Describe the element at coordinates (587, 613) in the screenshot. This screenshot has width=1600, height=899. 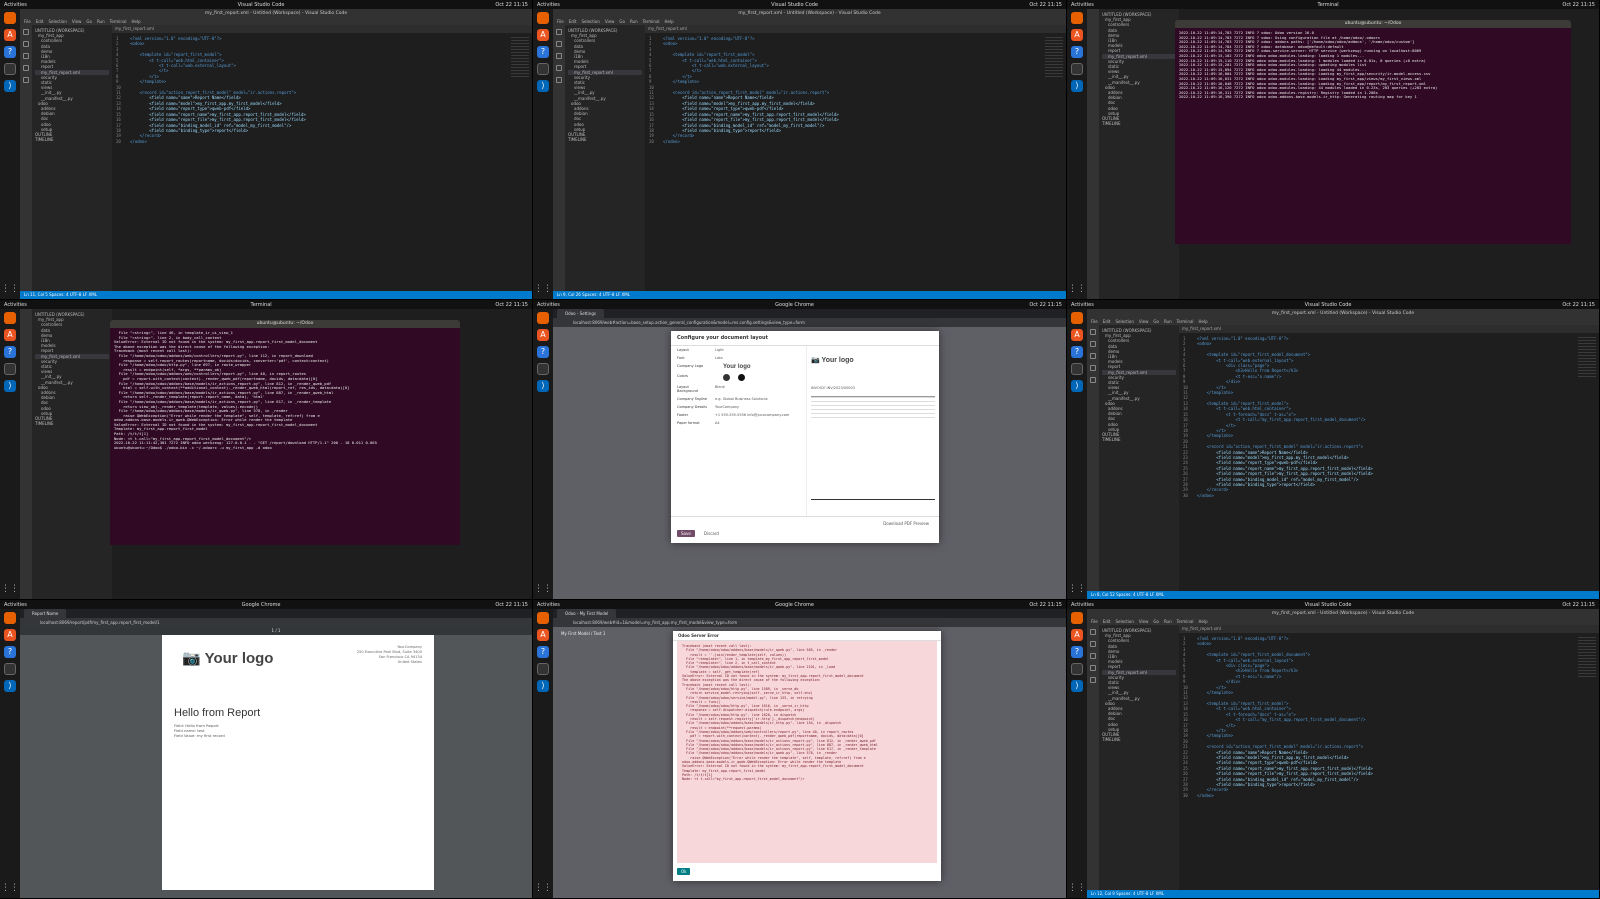
I see `browser-tab: Odoo - My First Model` at that location.